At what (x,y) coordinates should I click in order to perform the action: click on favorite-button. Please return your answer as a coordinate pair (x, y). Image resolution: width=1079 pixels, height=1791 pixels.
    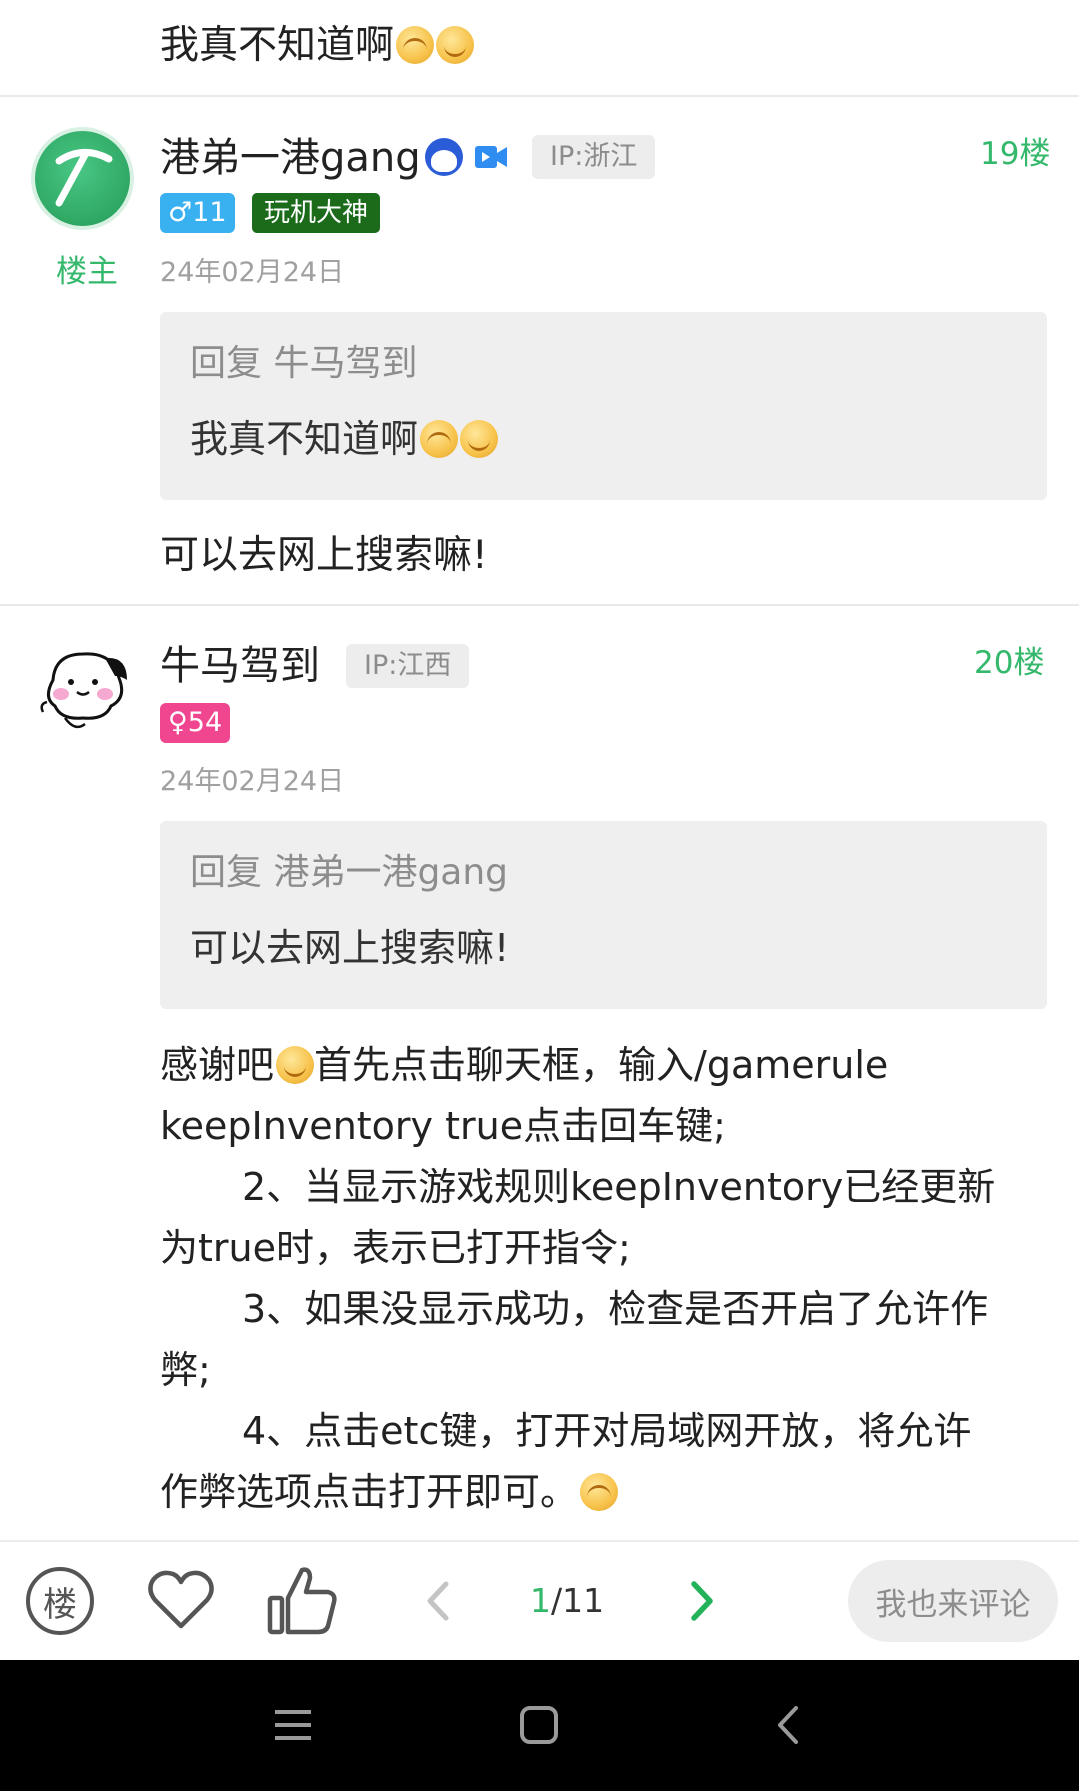
    Looking at the image, I should click on (181, 1600).